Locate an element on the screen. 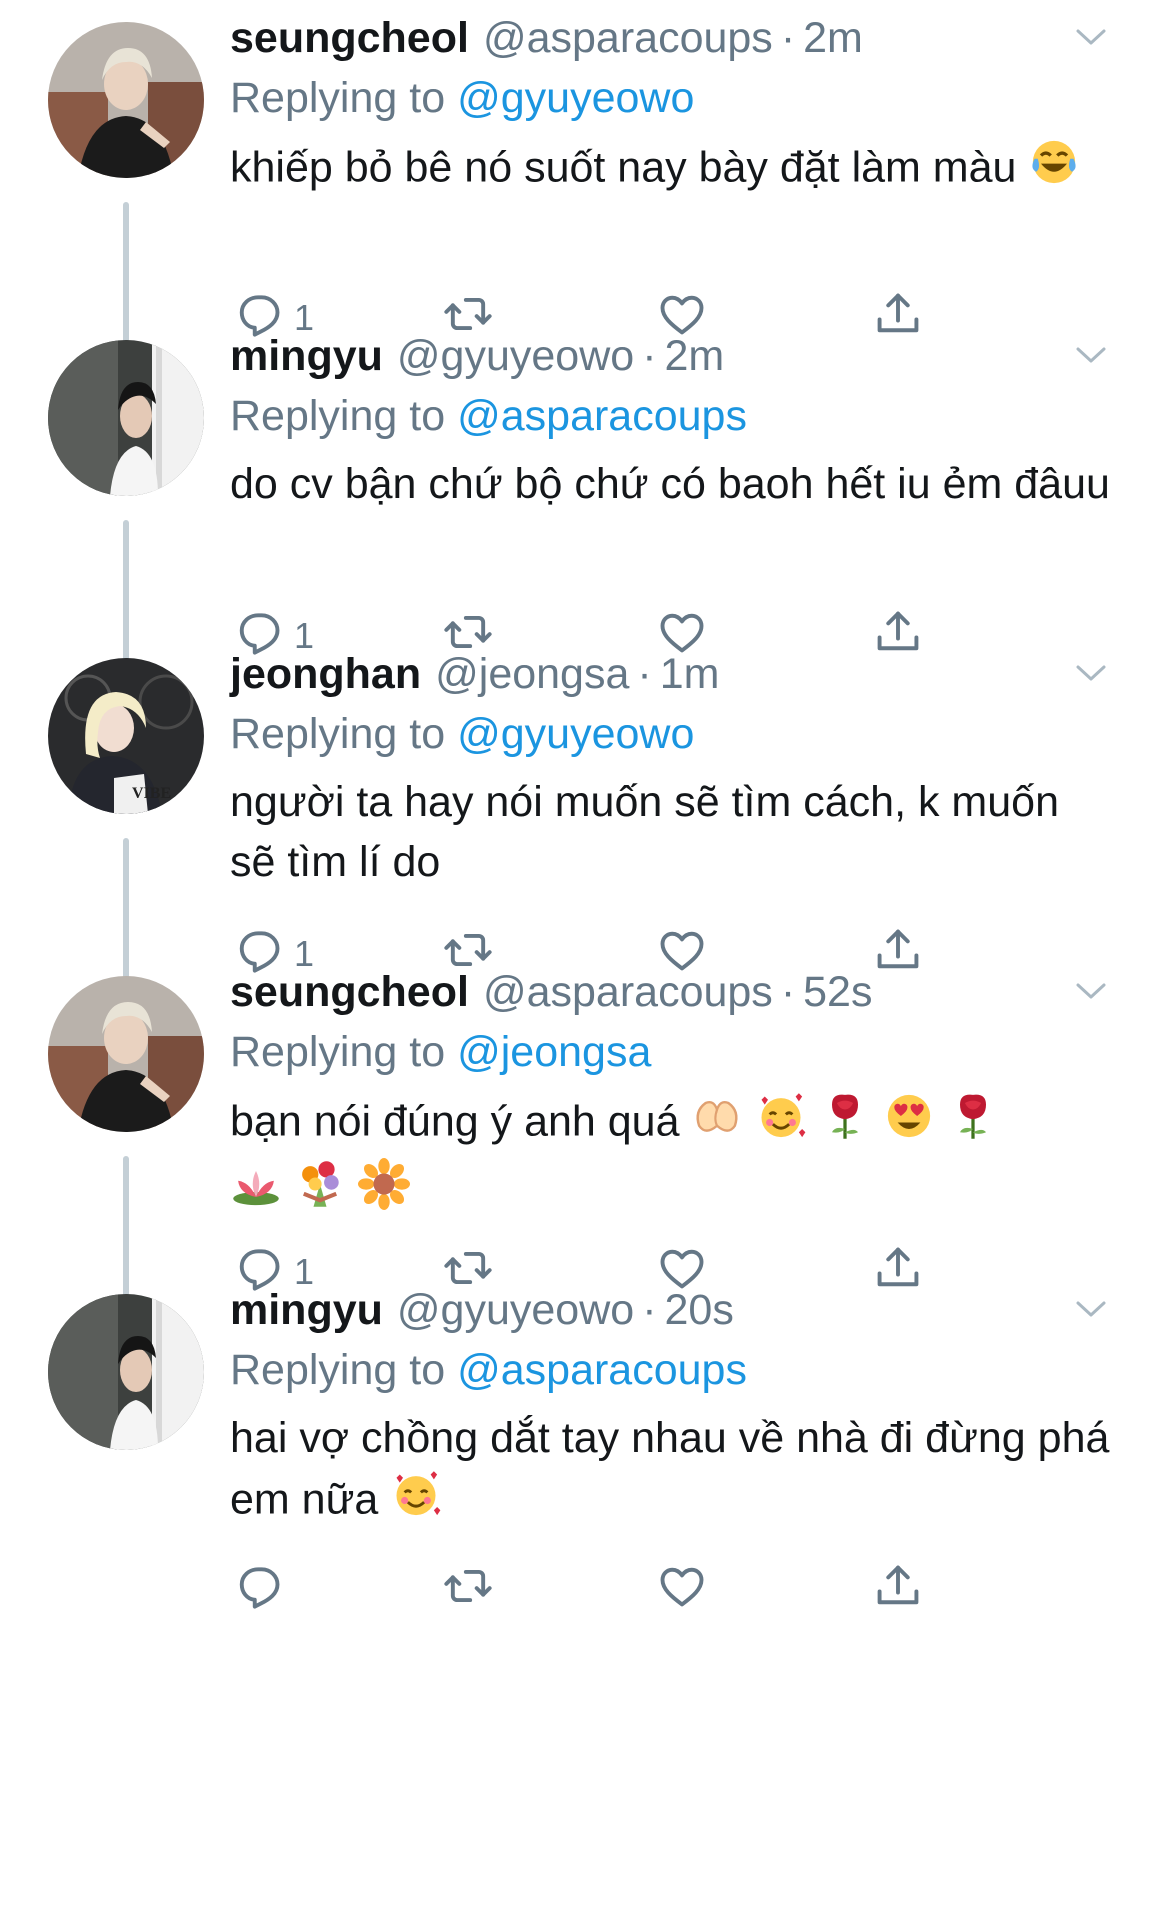  tweet-text-content: khiếp bỏ bê nó suốt nay bày đặt làm màu is located at coordinates (623, 167).